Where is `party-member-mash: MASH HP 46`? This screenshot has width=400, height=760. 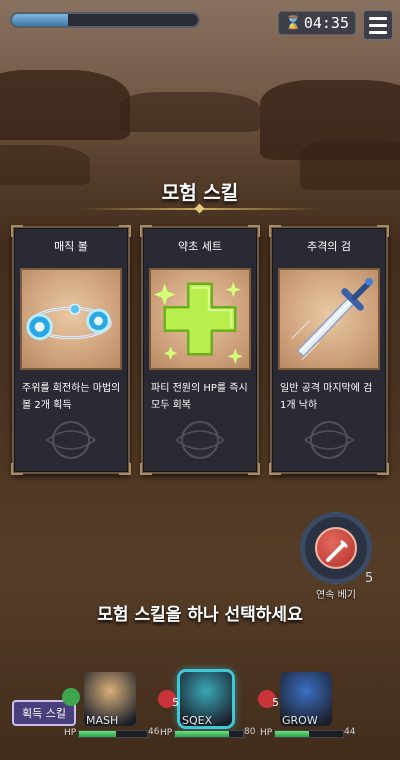
party-member-mash: MASH HP 46 is located at coordinates (110, 707).